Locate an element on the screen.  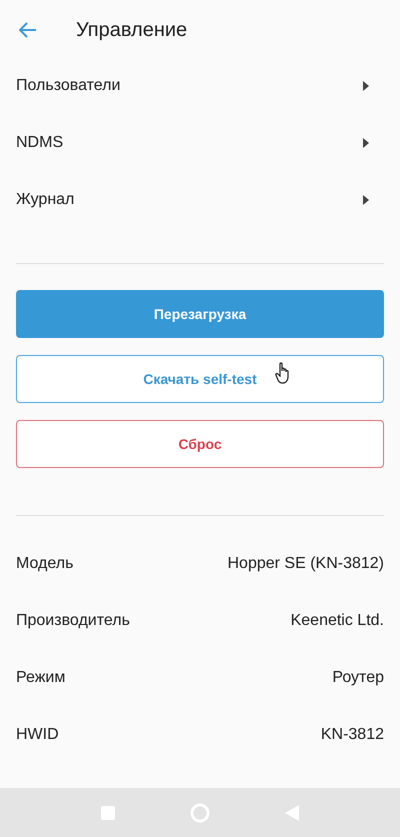
menu-item: Пользователи is located at coordinates (200, 85).